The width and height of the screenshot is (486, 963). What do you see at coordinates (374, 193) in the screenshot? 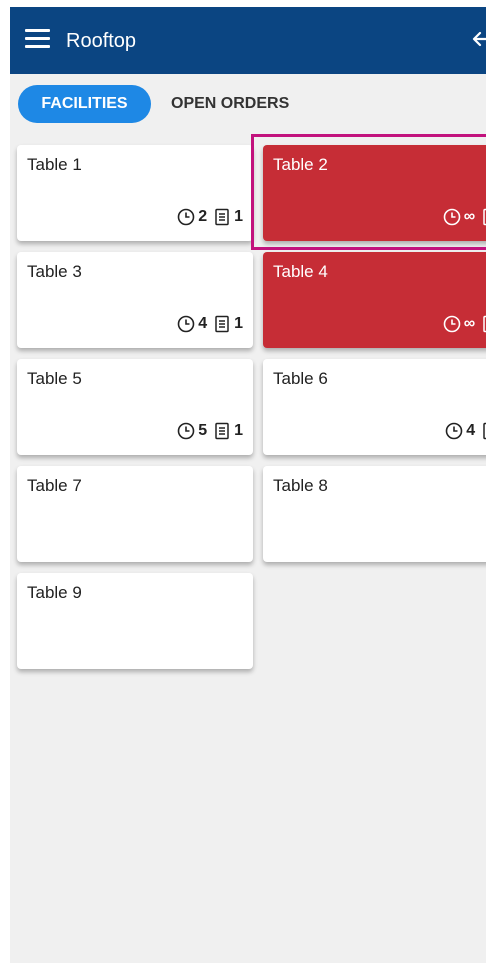
I see `table-card-2: Table 2 ∞ 1` at bounding box center [374, 193].